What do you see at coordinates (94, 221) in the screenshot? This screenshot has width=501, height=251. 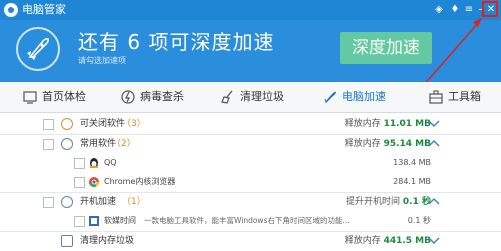 I see `ruanmei-app-icon` at bounding box center [94, 221].